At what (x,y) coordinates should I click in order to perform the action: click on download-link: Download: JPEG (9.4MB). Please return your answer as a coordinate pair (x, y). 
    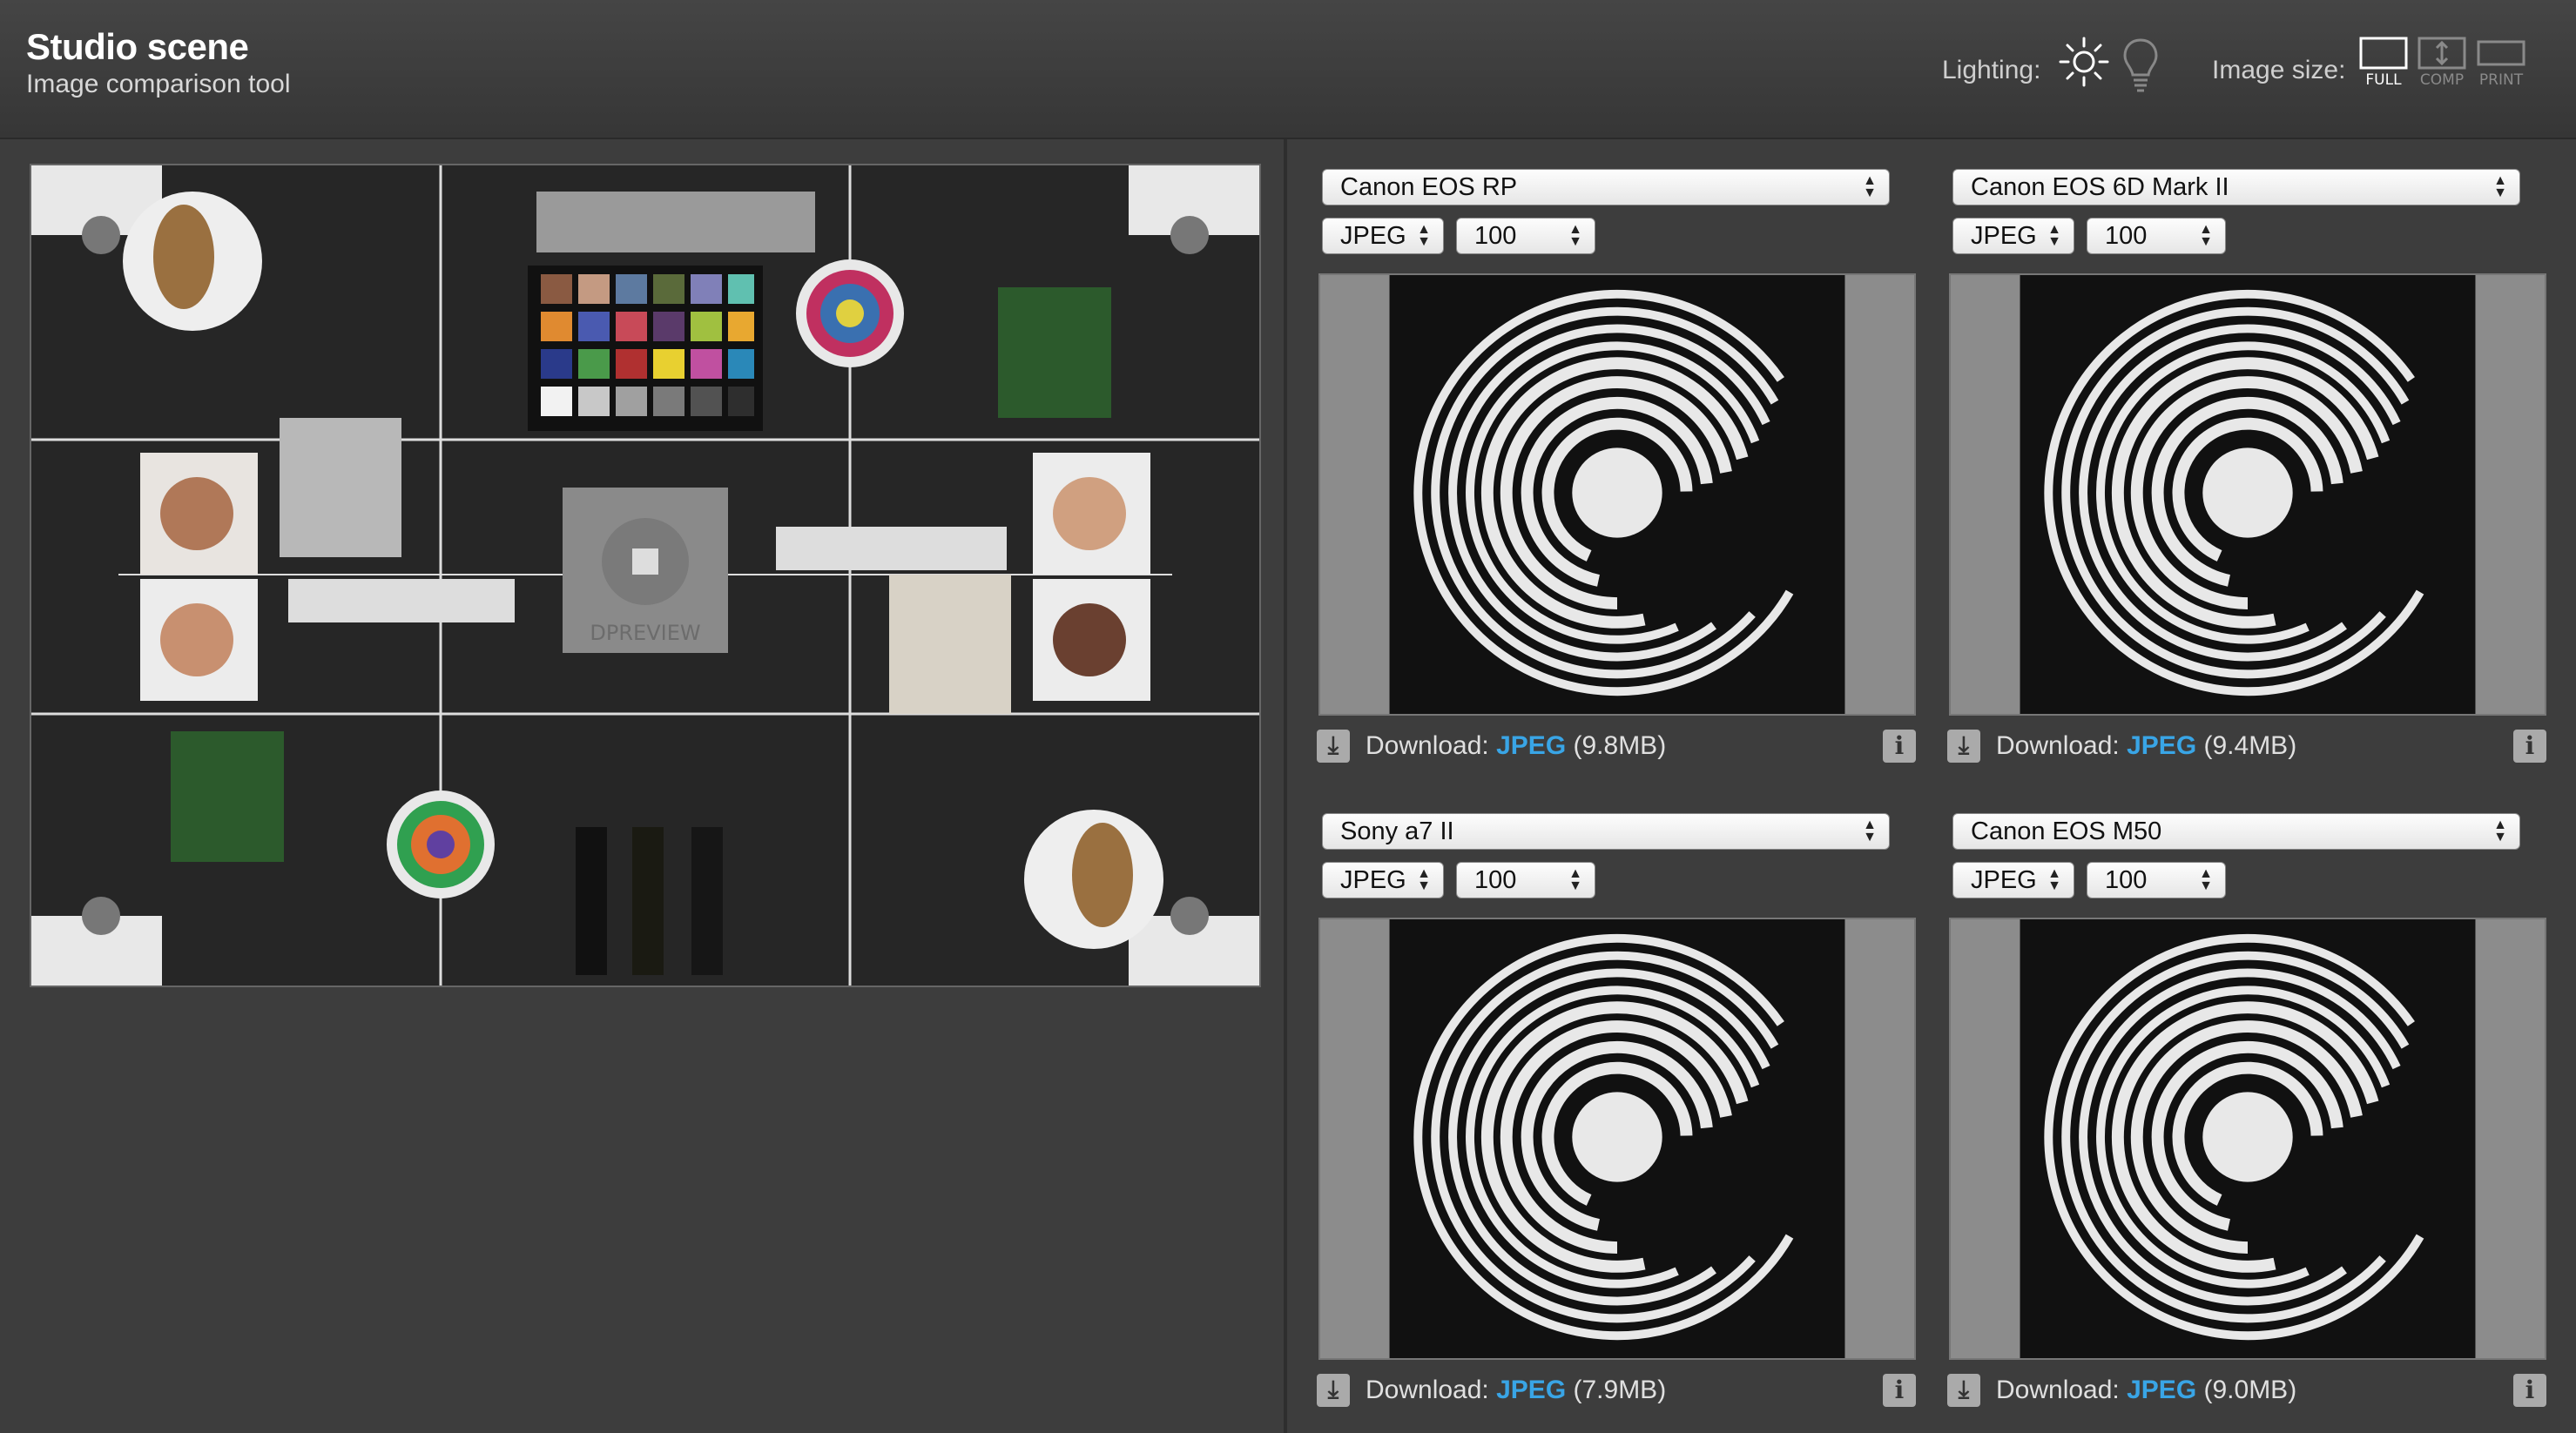
    Looking at the image, I should click on (2146, 746).